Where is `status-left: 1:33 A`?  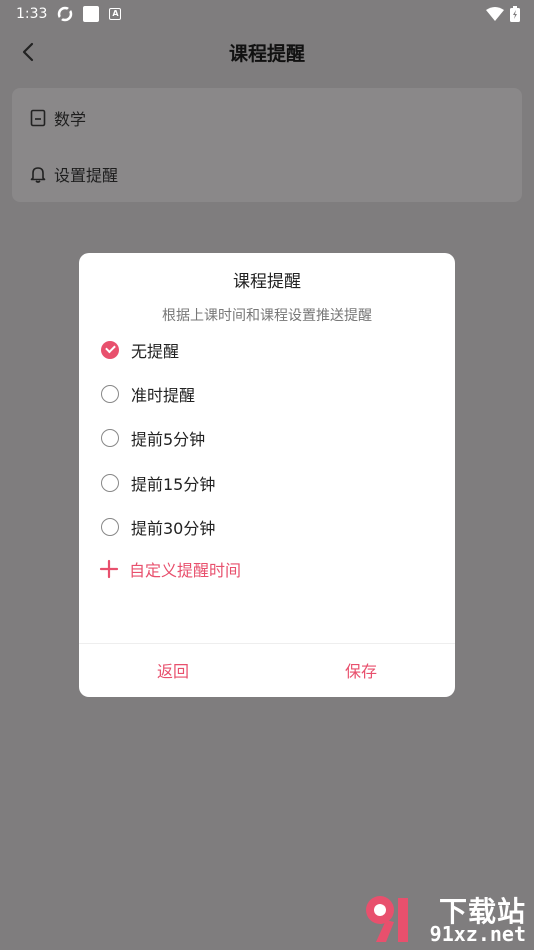 status-left: 1:33 A is located at coordinates (69, 14).